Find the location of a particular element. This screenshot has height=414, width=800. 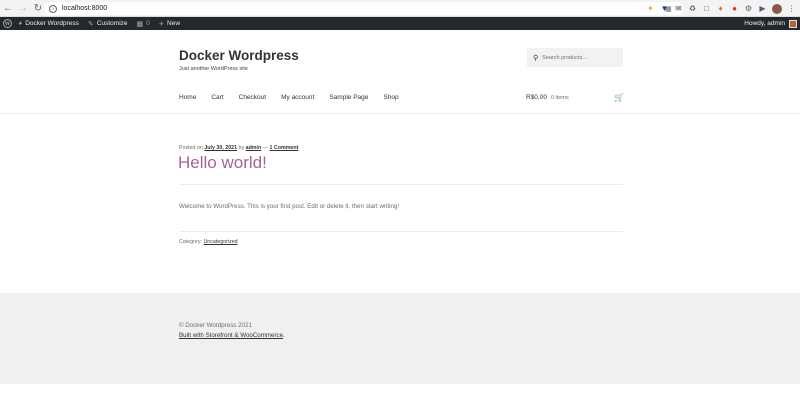

admin-bar-comments: ▩ 0 is located at coordinates (143, 24).